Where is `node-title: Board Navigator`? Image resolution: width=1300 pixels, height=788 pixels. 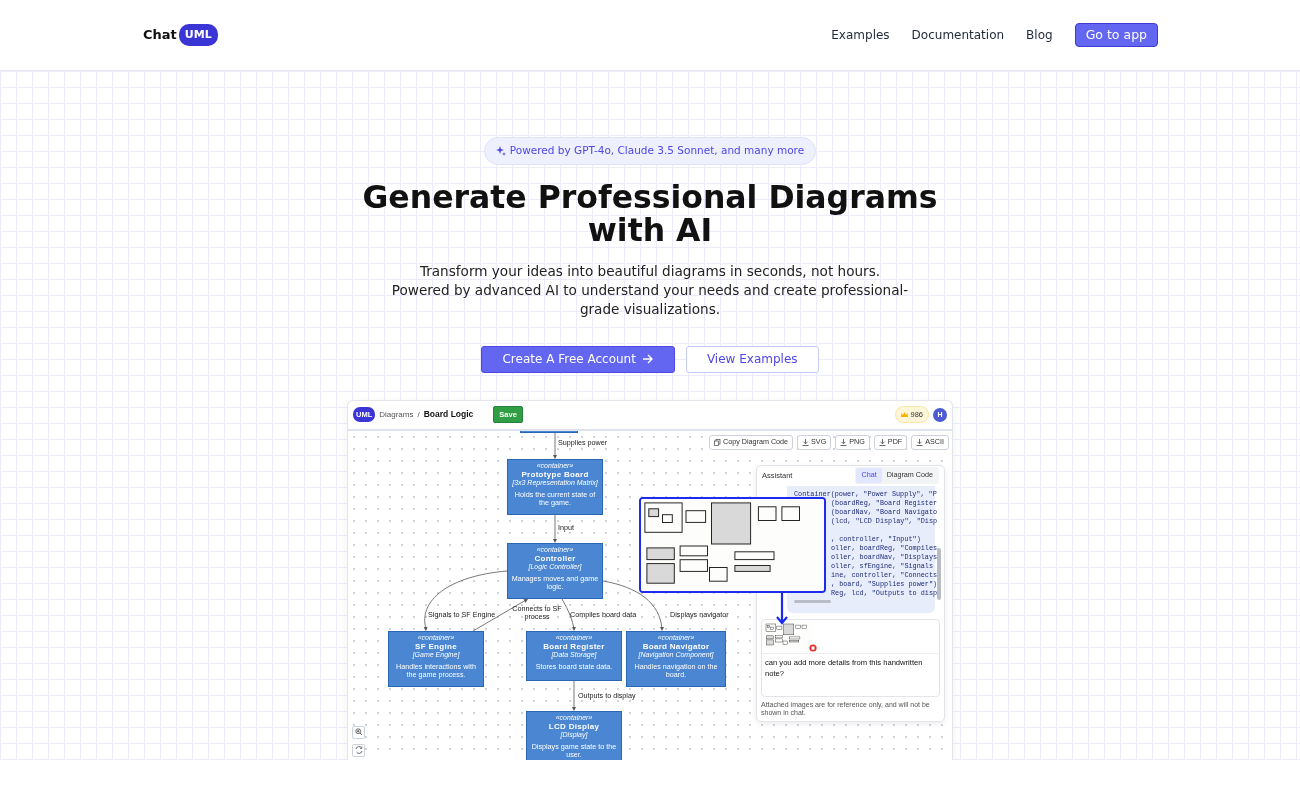 node-title: Board Navigator is located at coordinates (676, 646).